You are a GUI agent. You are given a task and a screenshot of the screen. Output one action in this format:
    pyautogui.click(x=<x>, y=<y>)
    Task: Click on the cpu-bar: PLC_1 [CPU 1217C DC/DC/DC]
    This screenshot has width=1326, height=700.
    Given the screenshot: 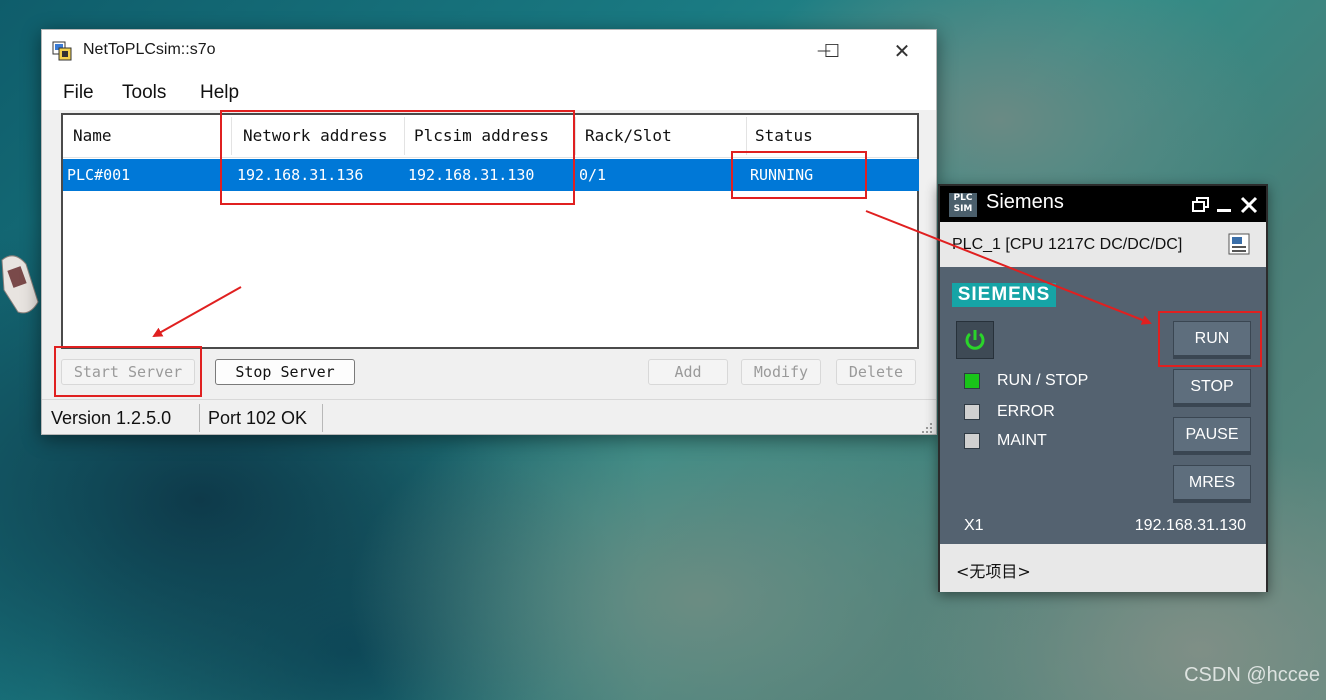 What is the action you would take?
    pyautogui.click(x=1103, y=244)
    